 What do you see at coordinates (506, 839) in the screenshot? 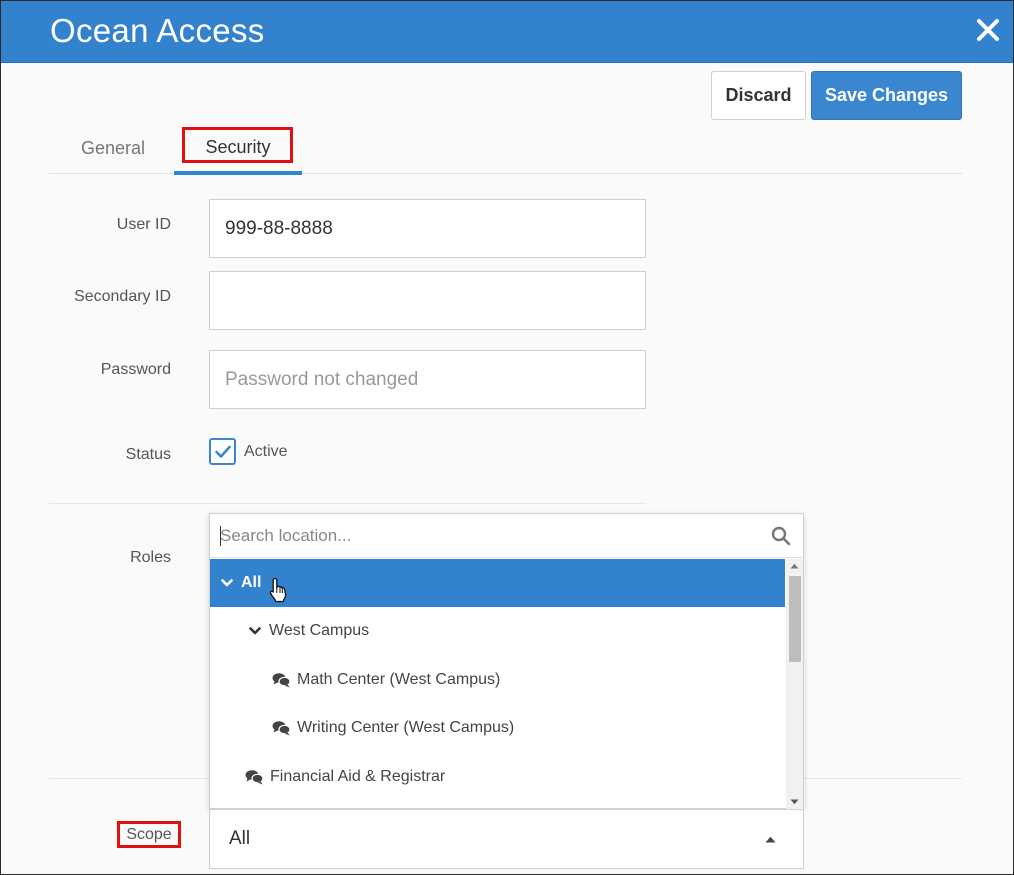
I see `scope-select: All` at bounding box center [506, 839].